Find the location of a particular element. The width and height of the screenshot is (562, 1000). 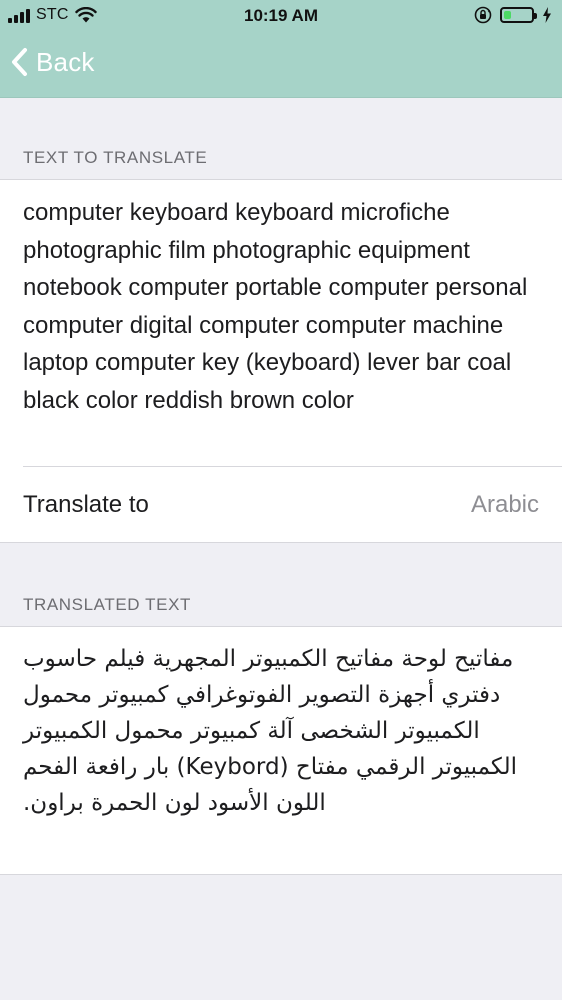

top-bar: STC 10:19 AM Back is located at coordinates (281, 49).